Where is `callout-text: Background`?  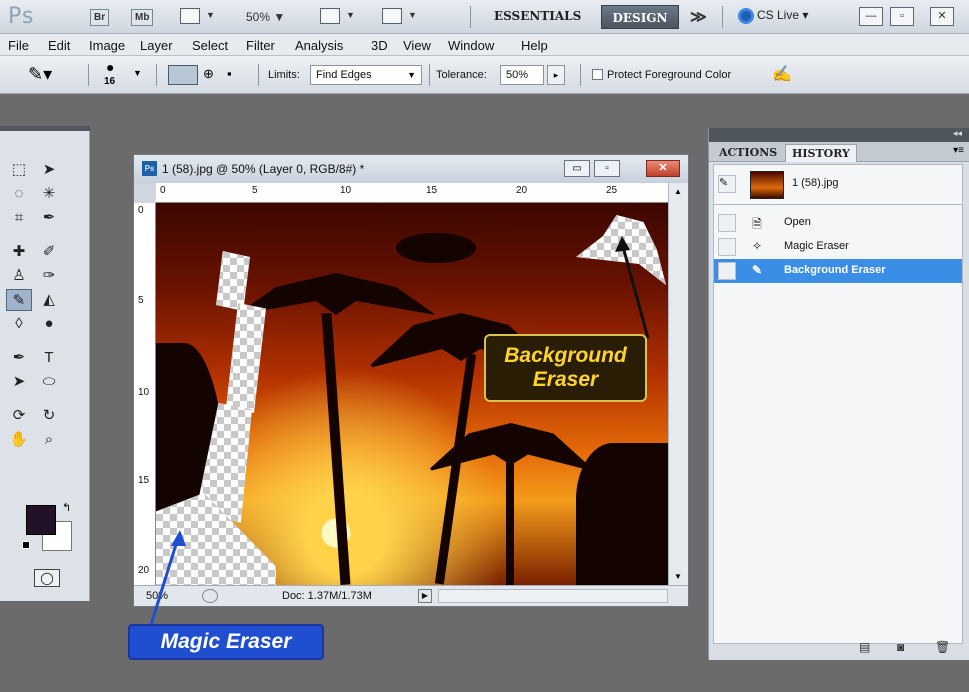
callout-text: Background is located at coordinates (565, 355).